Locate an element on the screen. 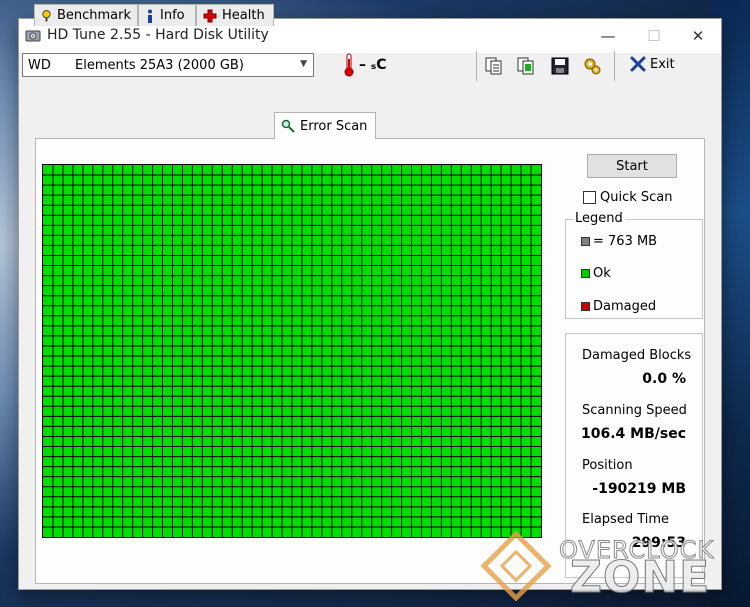  legend-item-block-size: = 763 MB is located at coordinates (619, 241).